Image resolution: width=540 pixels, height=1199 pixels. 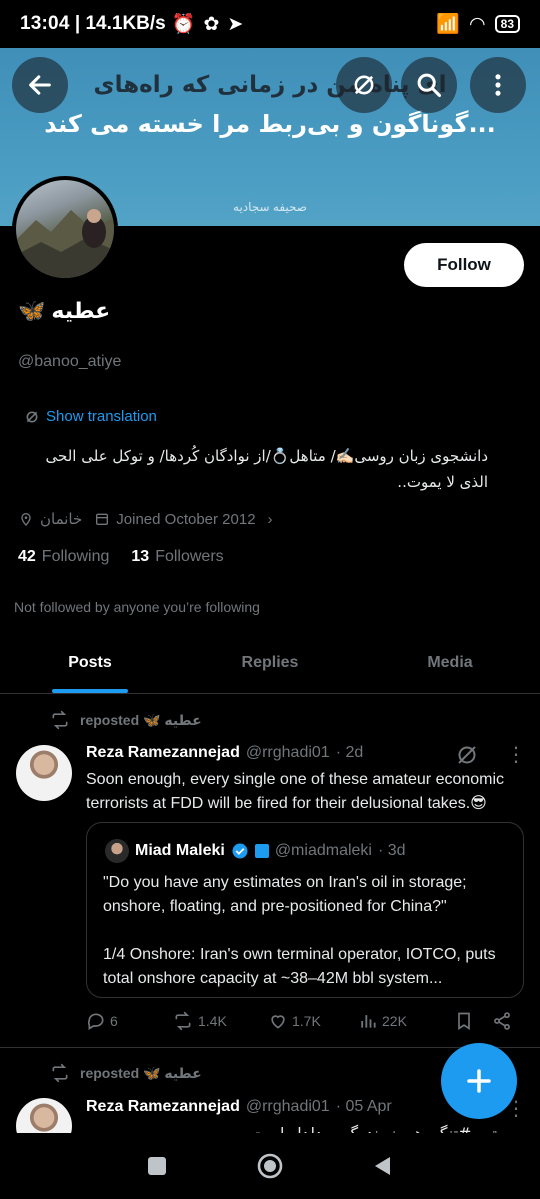 What do you see at coordinates (270, 519) in the screenshot?
I see `chevron-right-icon: ›` at bounding box center [270, 519].